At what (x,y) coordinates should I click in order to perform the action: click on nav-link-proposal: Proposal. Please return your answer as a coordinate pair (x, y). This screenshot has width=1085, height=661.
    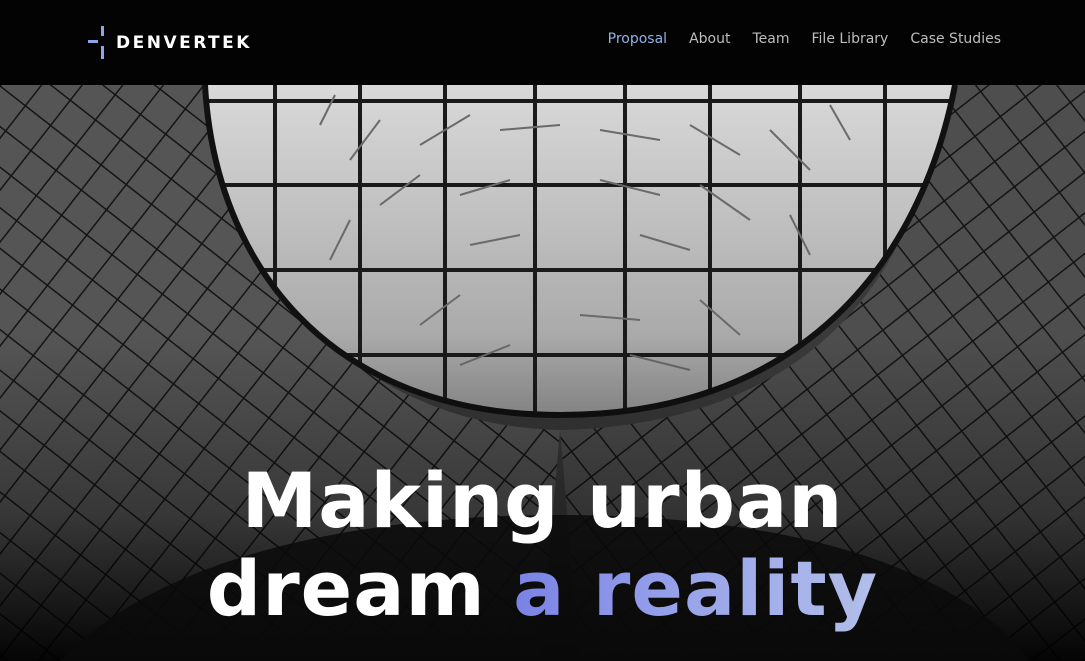
    Looking at the image, I should click on (637, 39).